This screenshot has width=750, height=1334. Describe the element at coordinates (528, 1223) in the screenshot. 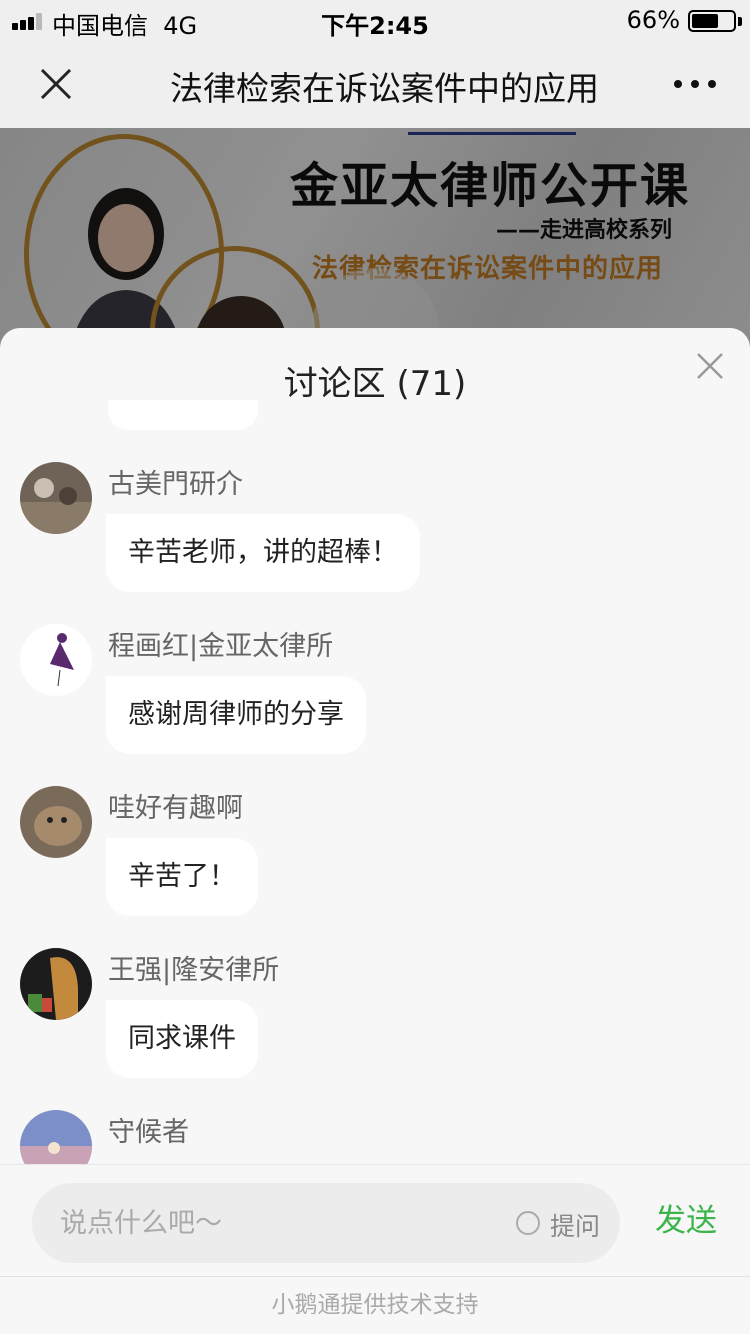

I see `radio-icon` at that location.